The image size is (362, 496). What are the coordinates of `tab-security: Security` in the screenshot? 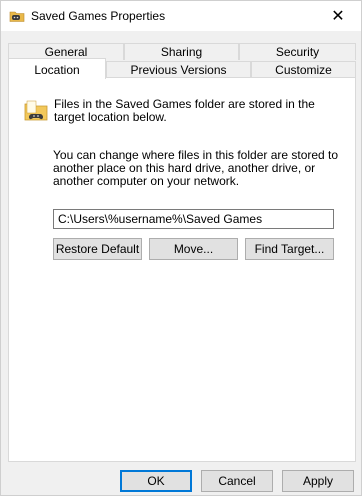 It's located at (297, 51).